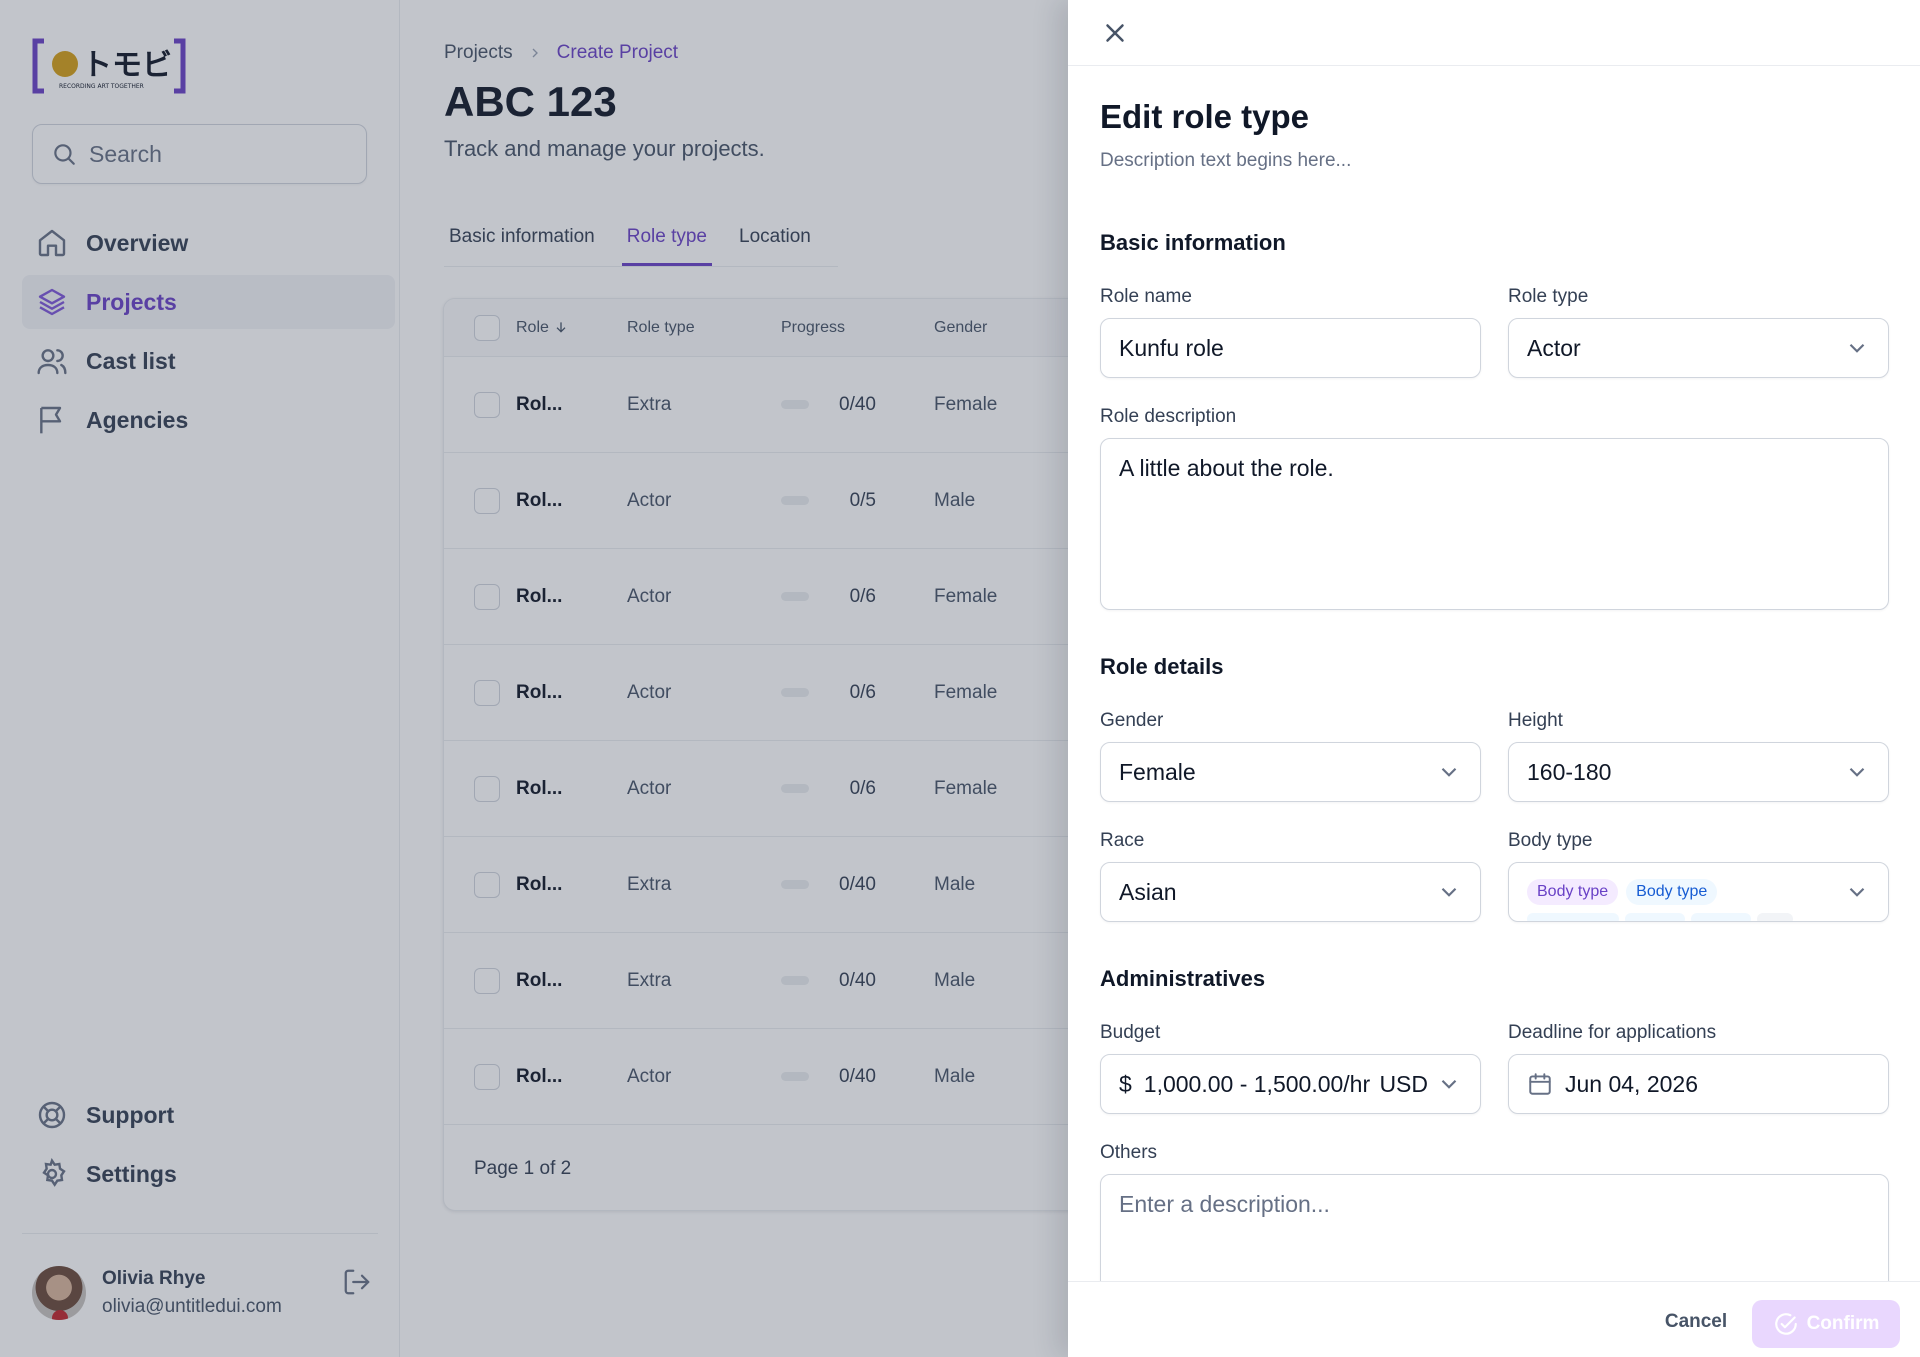 This screenshot has width=1920, height=1357. Describe the element at coordinates (1168, 416) in the screenshot. I see `label-role-description: Role description` at that location.